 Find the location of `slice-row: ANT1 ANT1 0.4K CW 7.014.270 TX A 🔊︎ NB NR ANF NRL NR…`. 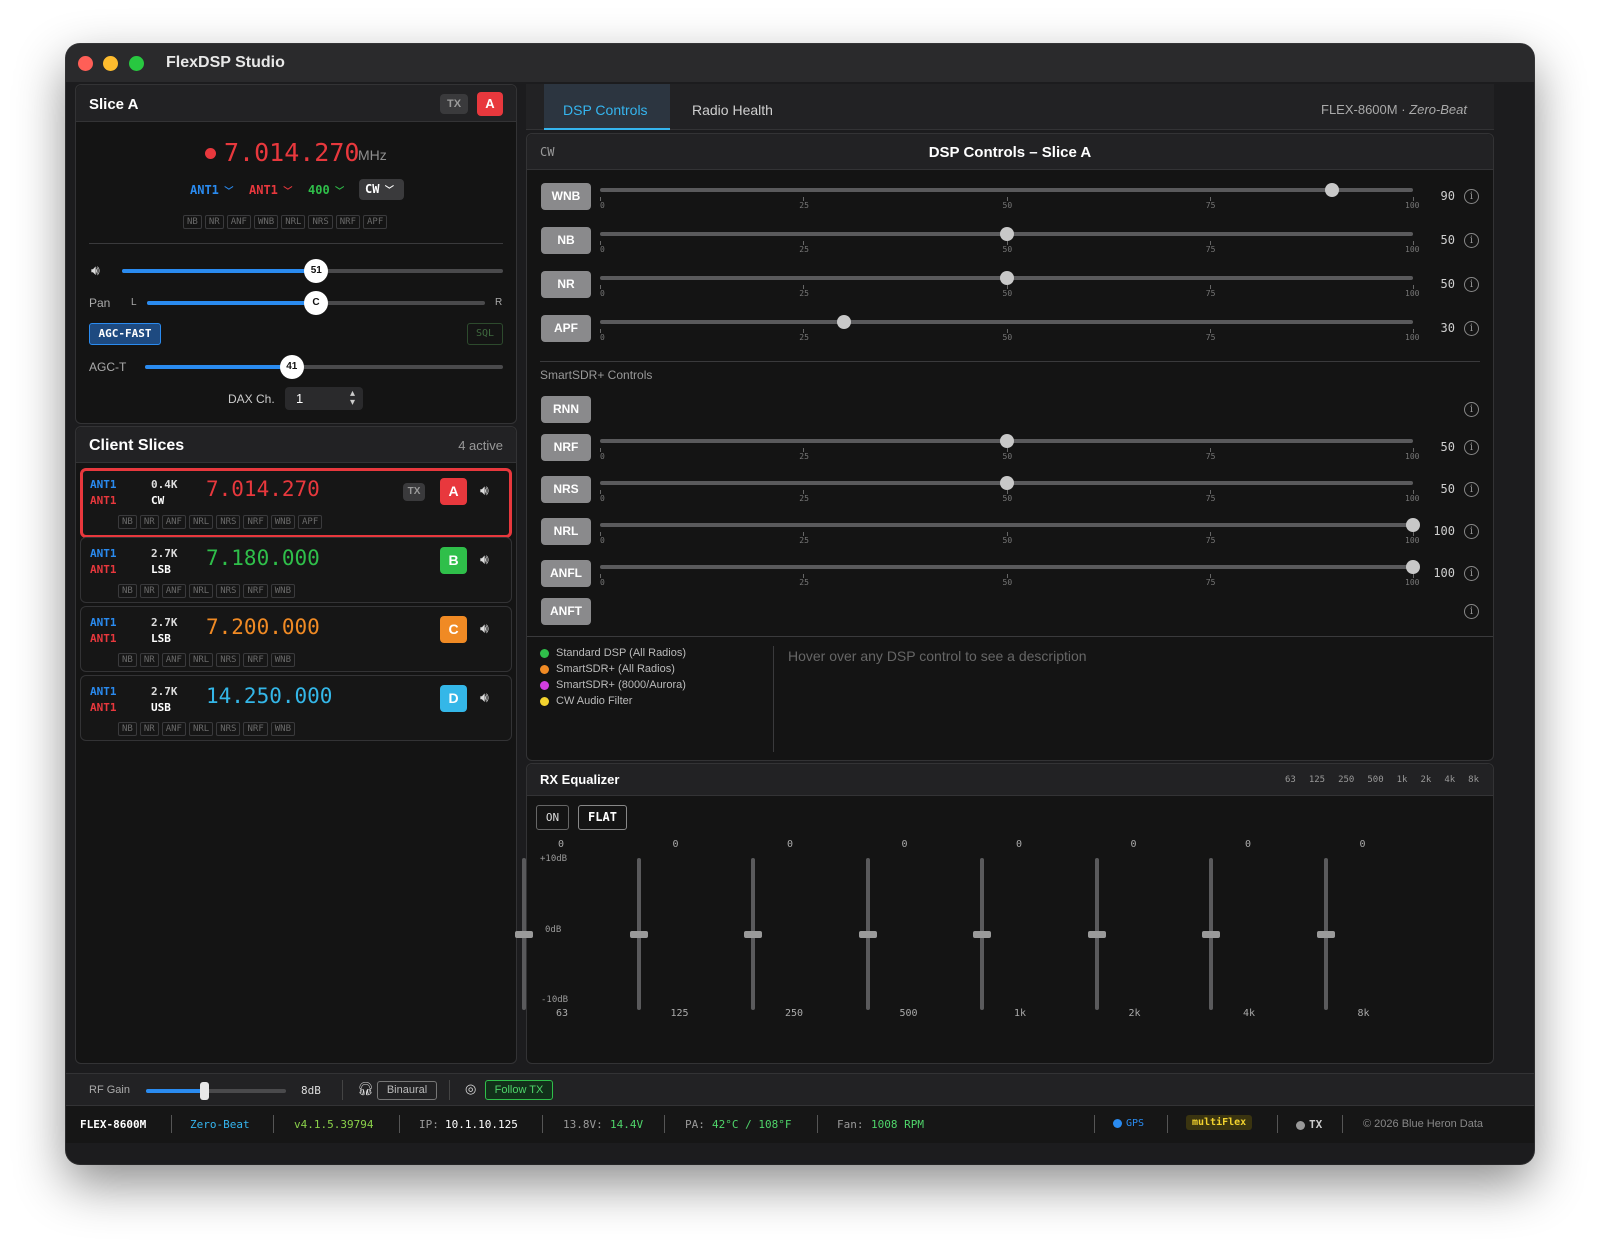

slice-row: ANT1 ANT1 0.4K CW 7.014.270 TX A 🔊︎ NB NR ANF NRL NR… is located at coordinates (296, 503).